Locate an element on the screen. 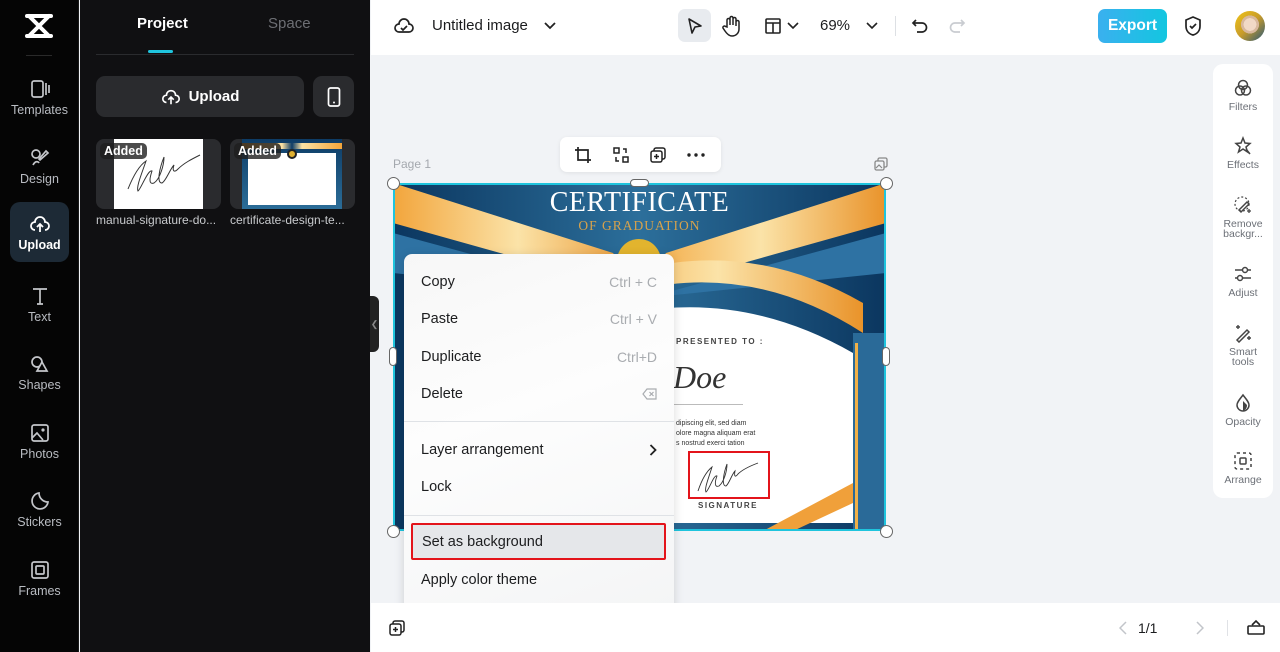 This screenshot has width=1280, height=652. hand-icon is located at coordinates (731, 26).